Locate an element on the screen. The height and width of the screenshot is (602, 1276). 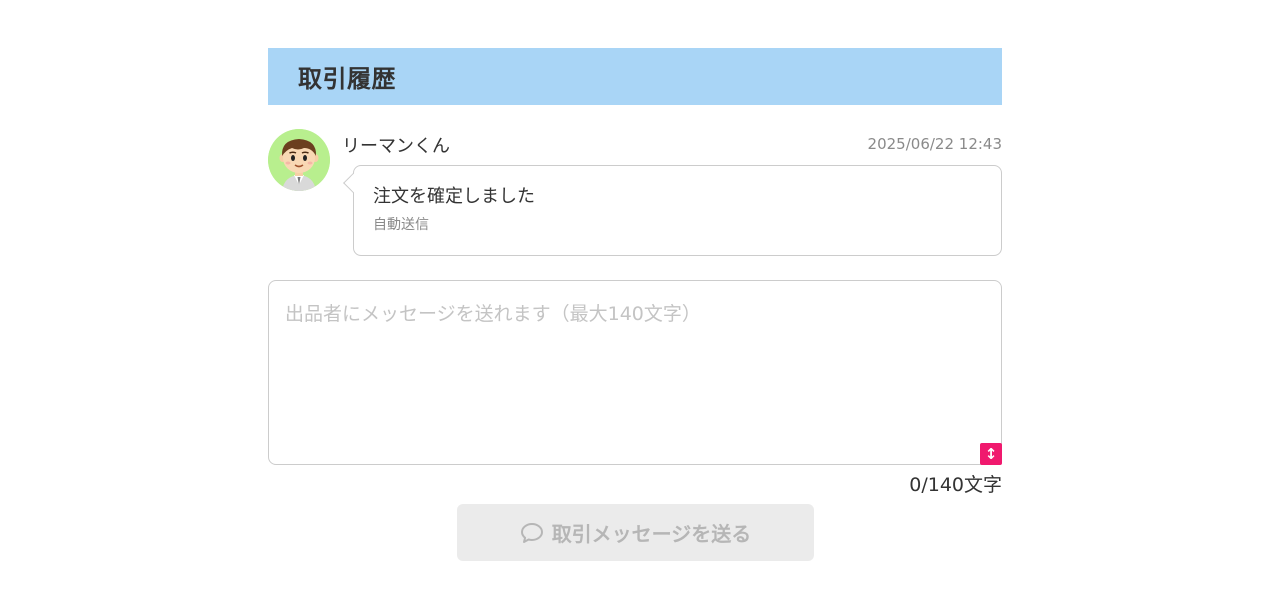
auto-sent-label: 自動送信 is located at coordinates (401, 225).